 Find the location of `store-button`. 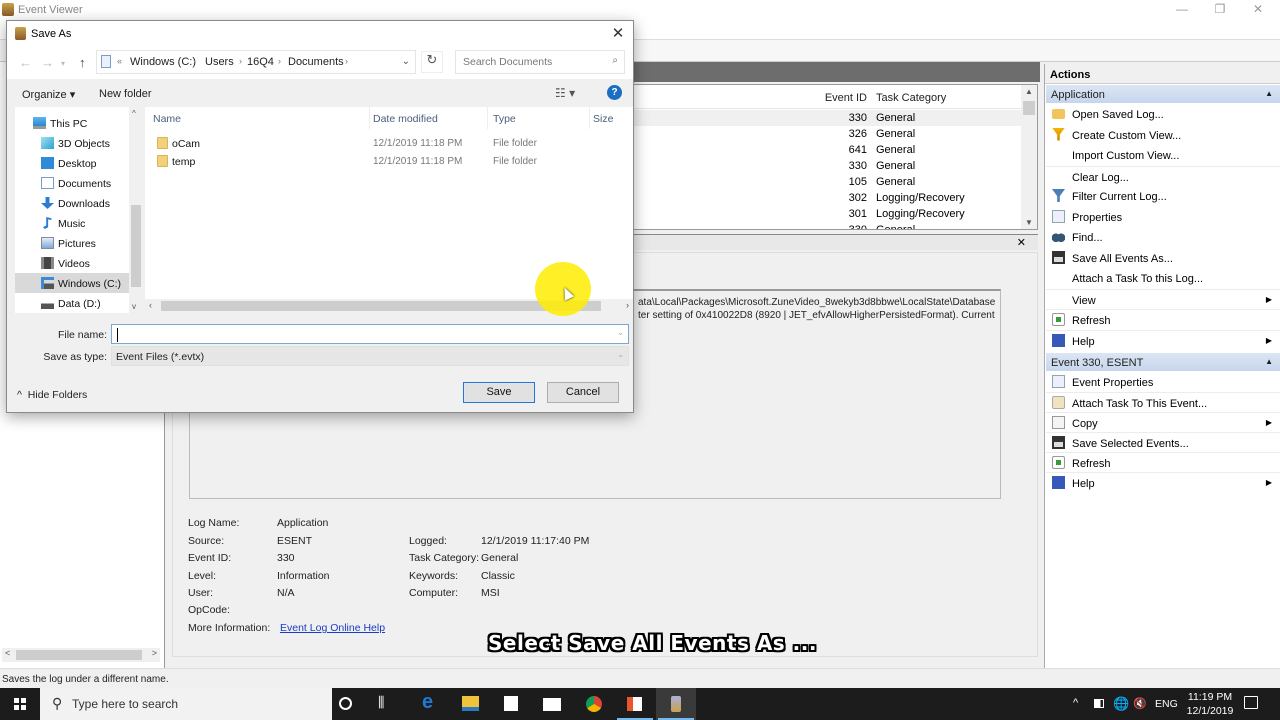

store-button is located at coordinates (511, 704).